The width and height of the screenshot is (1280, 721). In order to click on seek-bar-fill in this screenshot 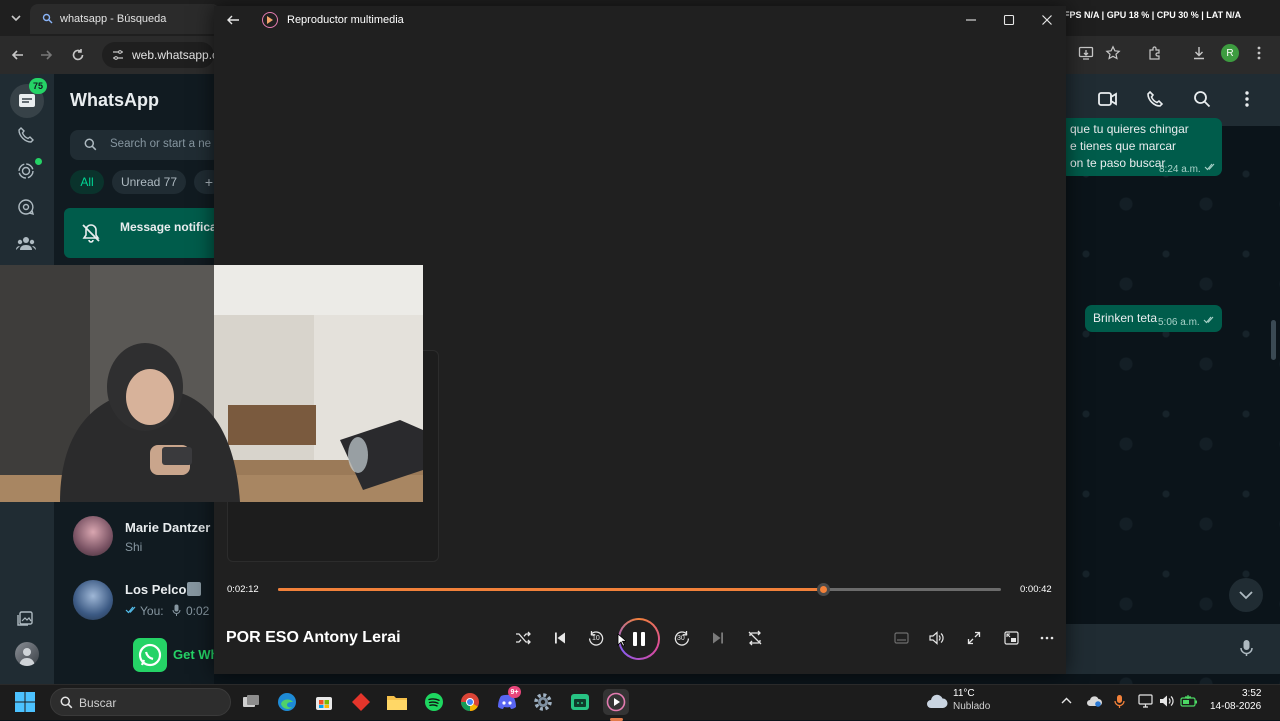, I will do `click(551, 589)`.